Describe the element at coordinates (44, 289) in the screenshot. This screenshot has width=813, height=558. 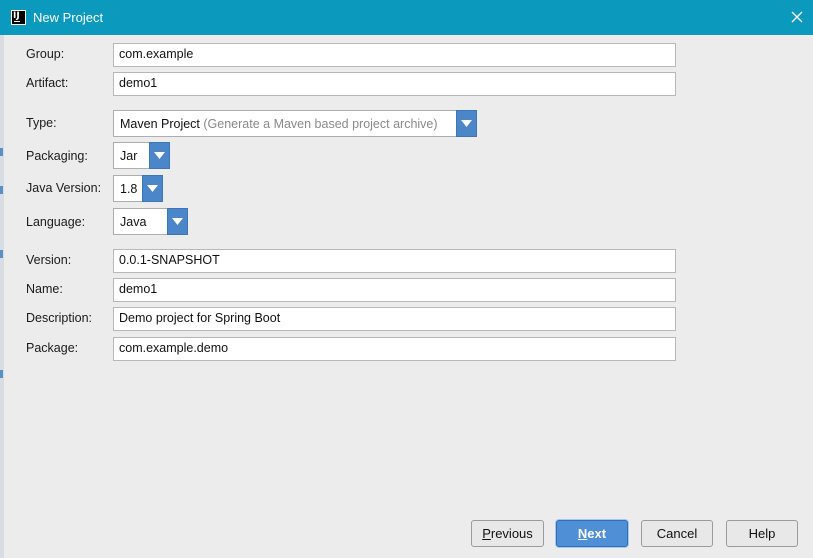
I see `name-label: Name:` at that location.